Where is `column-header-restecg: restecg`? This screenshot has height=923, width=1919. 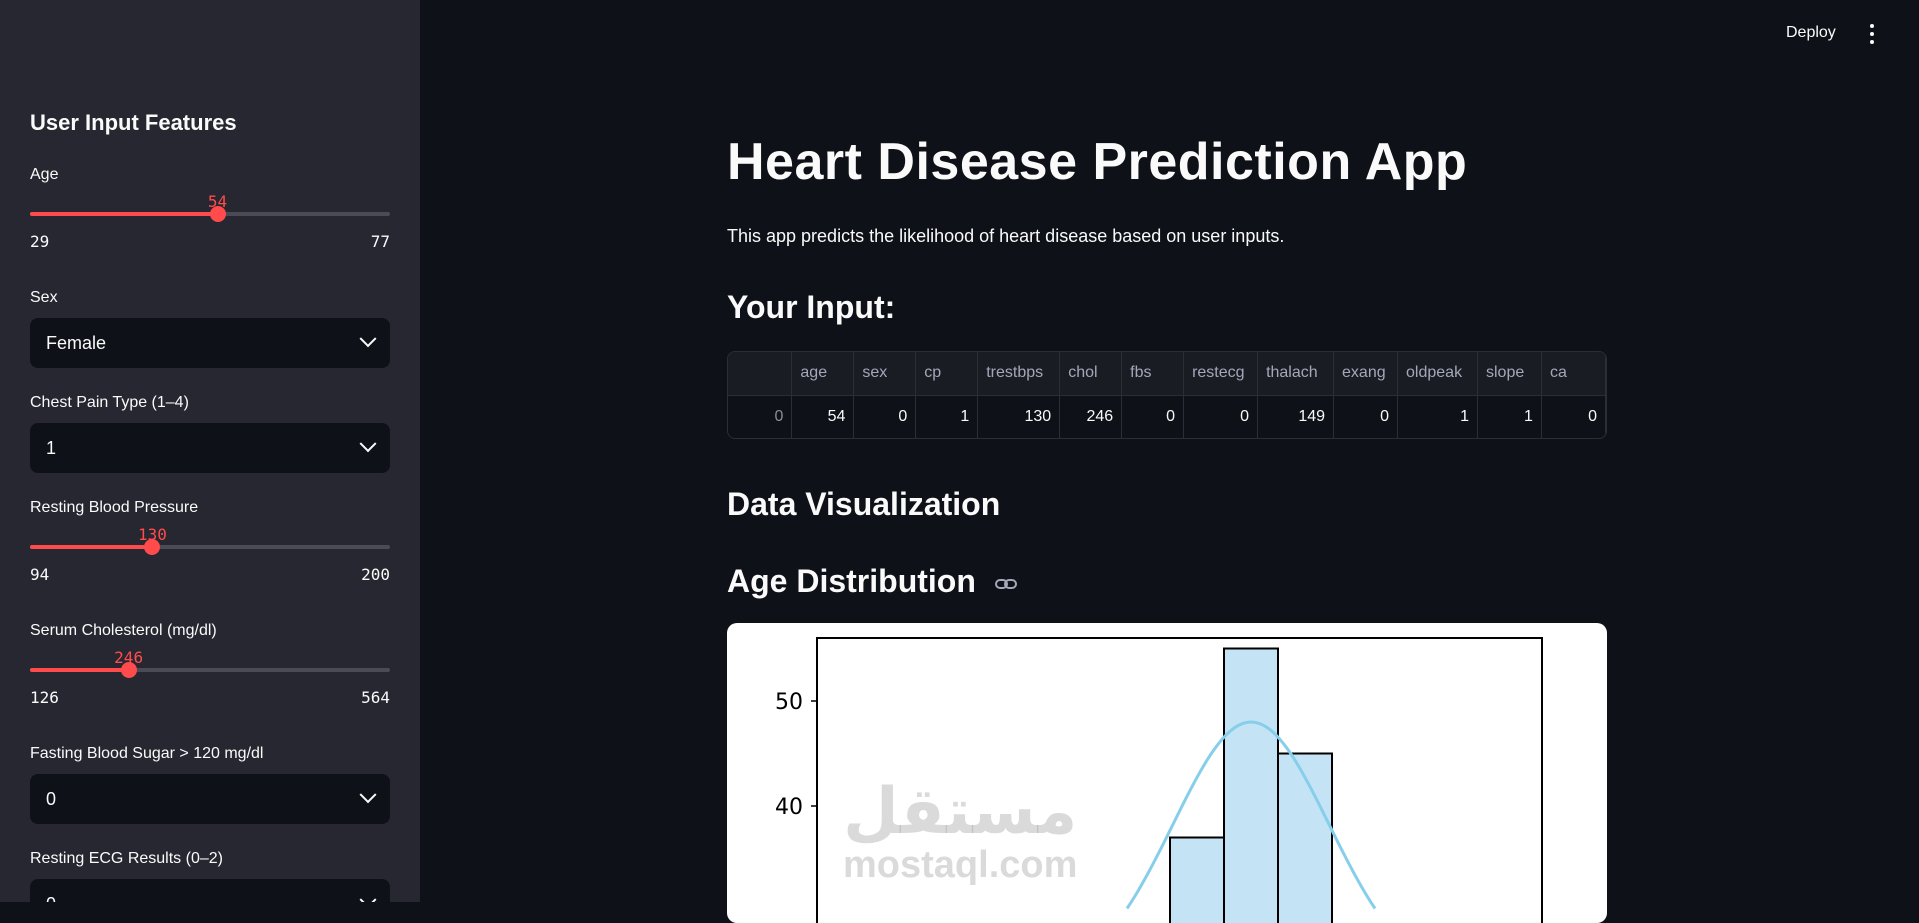
column-header-restecg: restecg is located at coordinates (1221, 373).